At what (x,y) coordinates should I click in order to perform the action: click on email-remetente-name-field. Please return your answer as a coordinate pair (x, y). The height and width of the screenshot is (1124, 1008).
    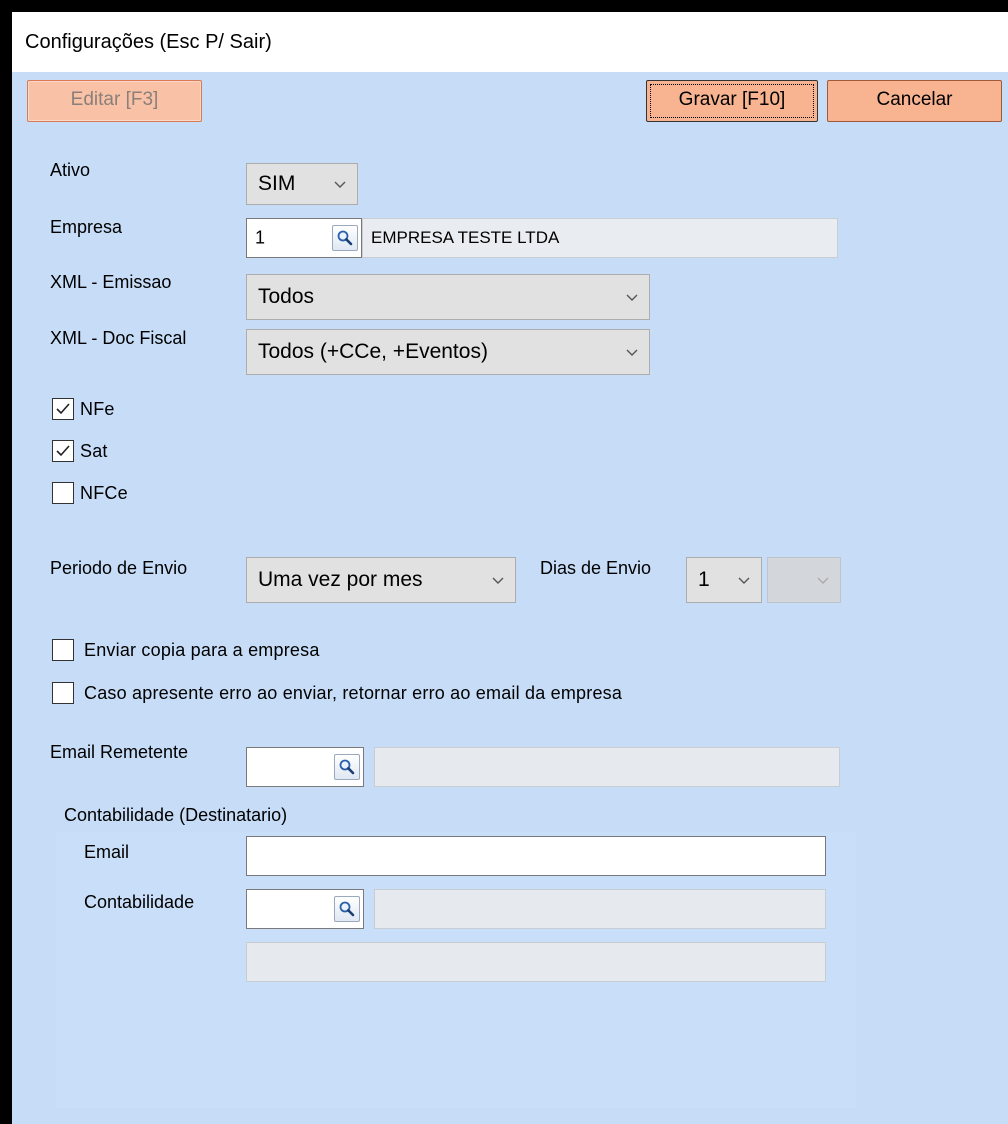
    Looking at the image, I should click on (607, 767).